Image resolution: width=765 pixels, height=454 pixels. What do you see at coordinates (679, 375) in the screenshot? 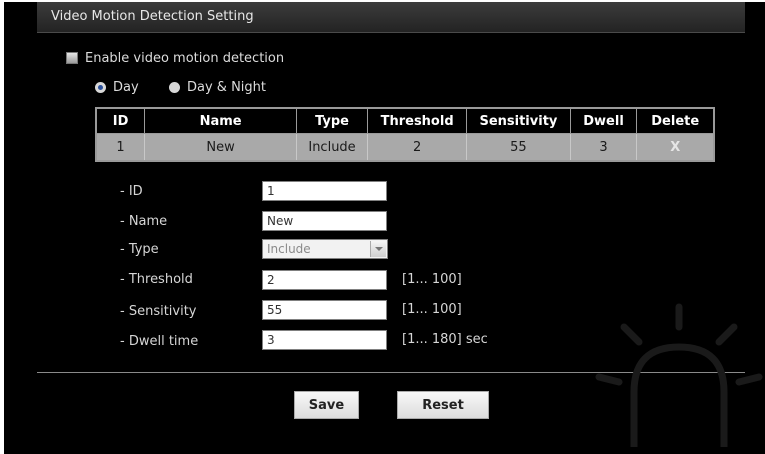
I see `alarm-light-icon` at bounding box center [679, 375].